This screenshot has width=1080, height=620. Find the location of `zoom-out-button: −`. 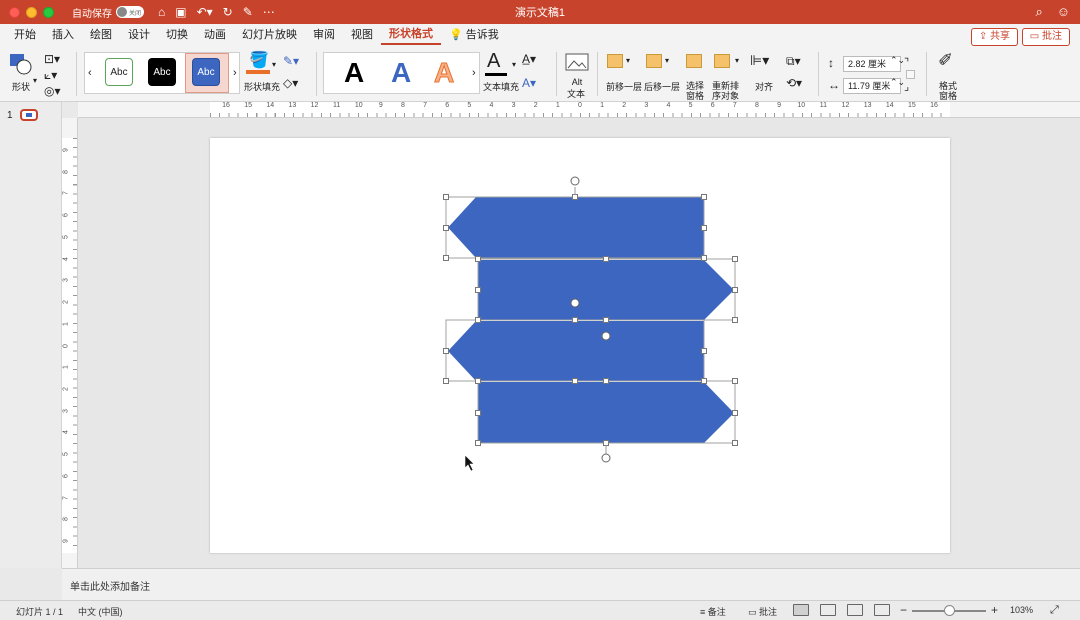

zoom-out-button: − is located at coordinates (903, 610).